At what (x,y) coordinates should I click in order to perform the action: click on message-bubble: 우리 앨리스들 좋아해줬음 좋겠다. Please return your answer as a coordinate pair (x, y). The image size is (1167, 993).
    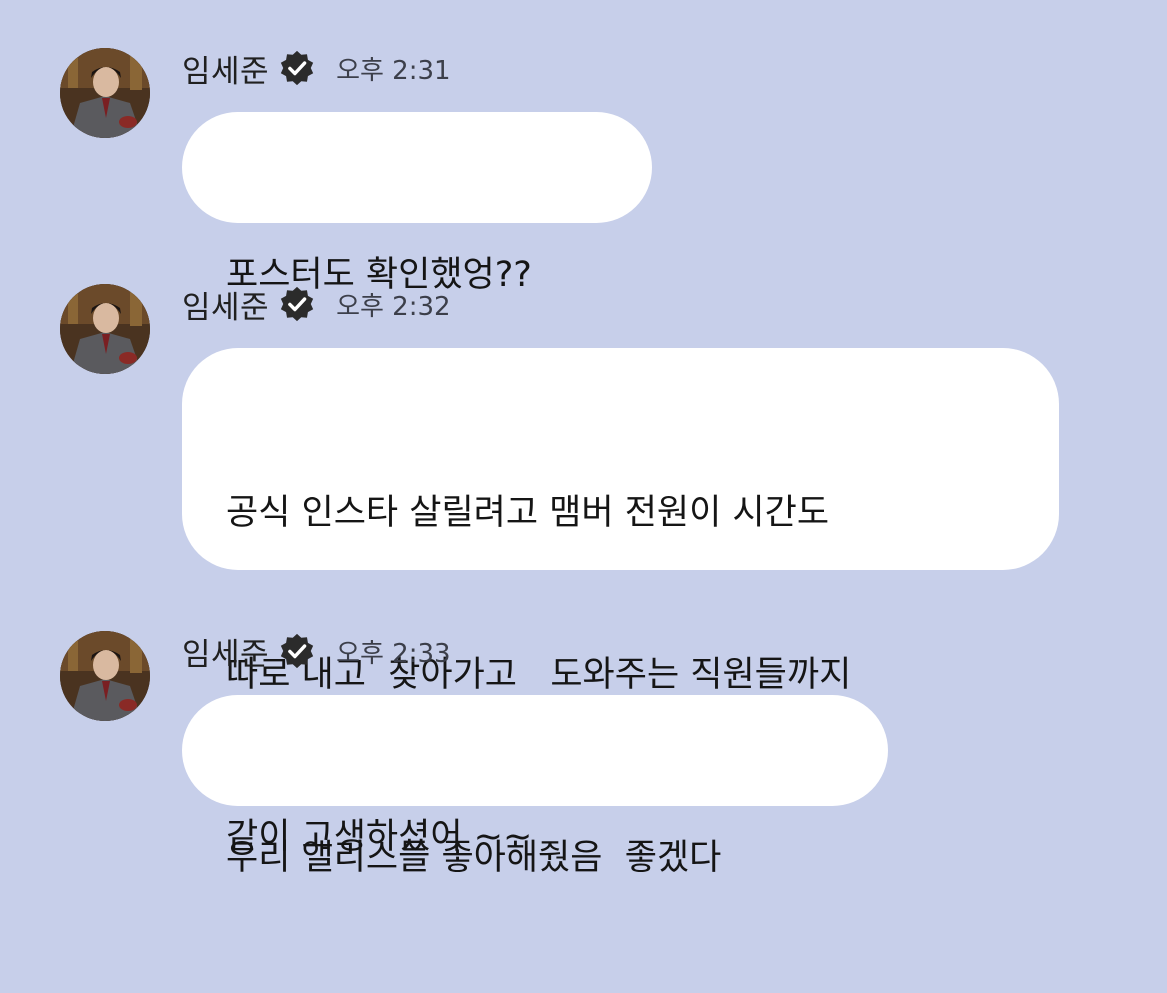
    Looking at the image, I should click on (535, 786).